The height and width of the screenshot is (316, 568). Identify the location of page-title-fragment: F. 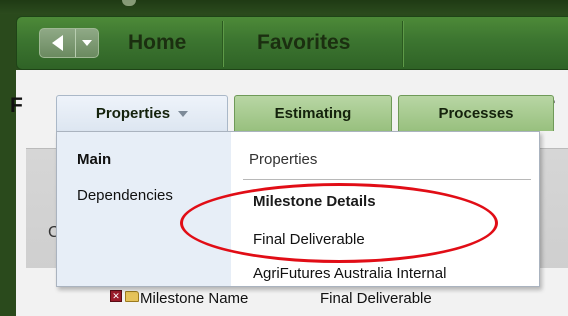
(16, 105).